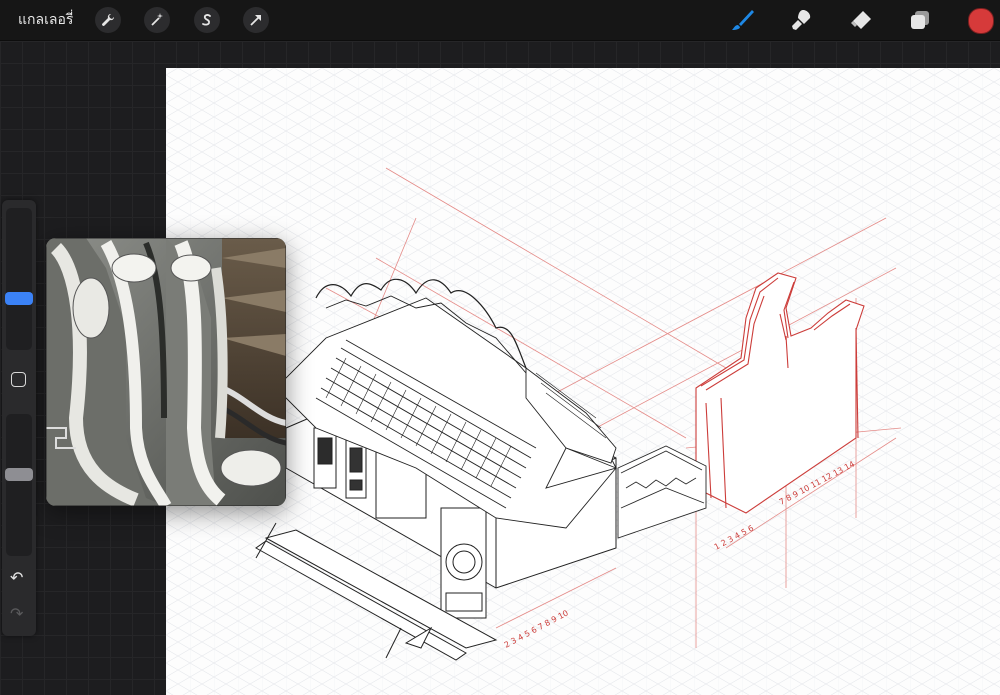  I want to click on layers-icon, so click(920, 20).